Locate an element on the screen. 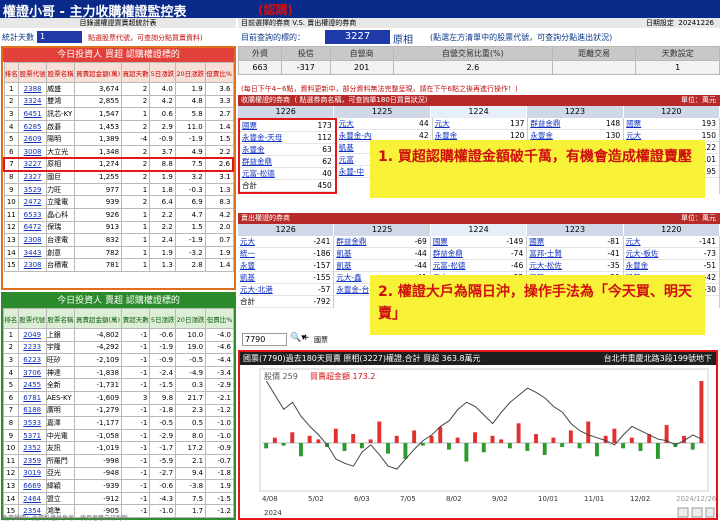  buy-table-row: 13 2308 台達電 832 1 2.4 -1.9 0.7 is located at coordinates (118, 240).